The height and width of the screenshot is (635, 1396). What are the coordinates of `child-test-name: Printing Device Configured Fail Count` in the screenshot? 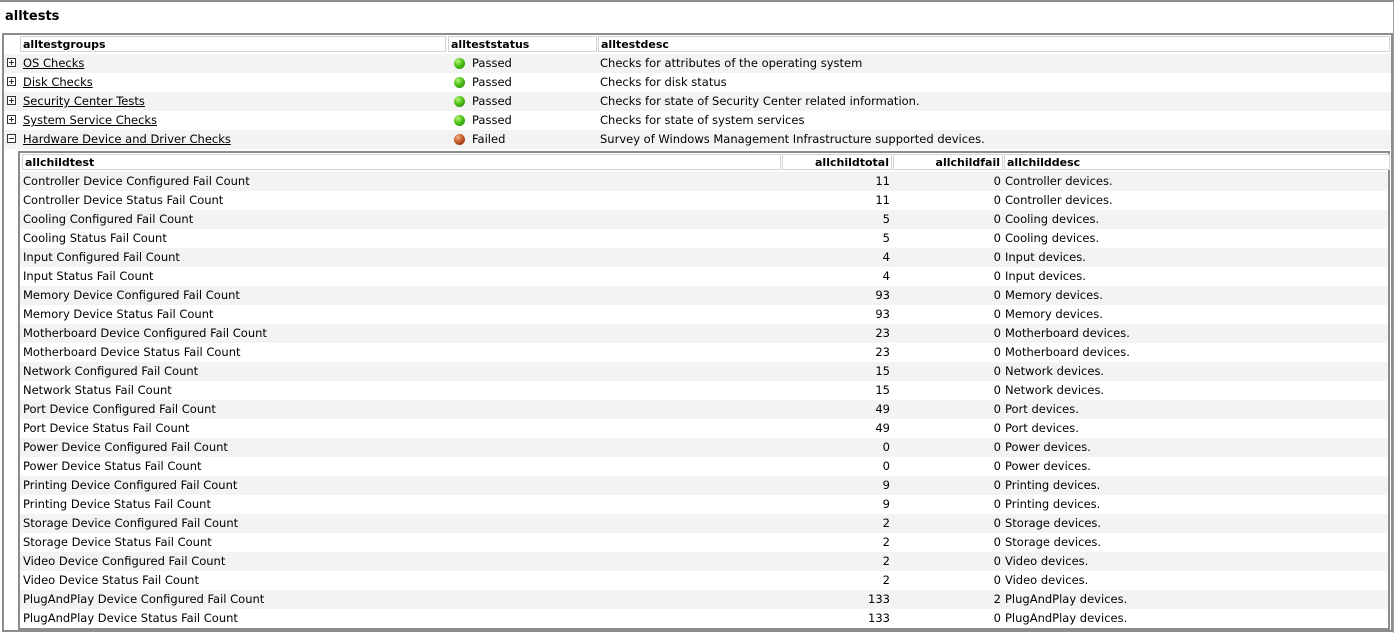 It's located at (130, 485).